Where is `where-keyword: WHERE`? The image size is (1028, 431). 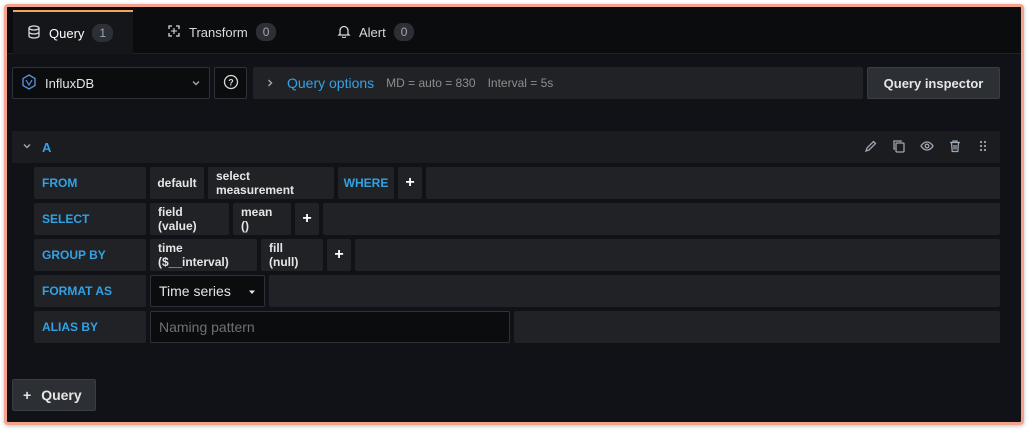 where-keyword: WHERE is located at coordinates (366, 183).